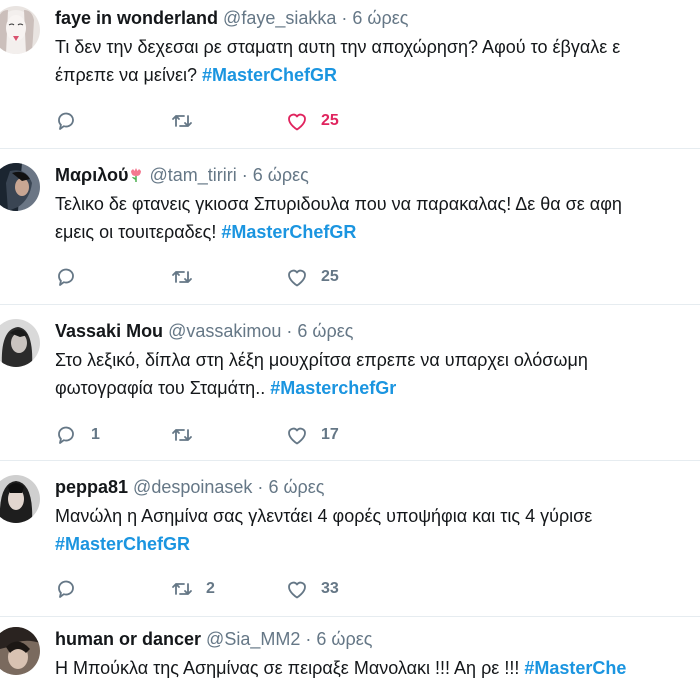 This screenshot has height=700, width=700. Describe the element at coordinates (136, 175) in the screenshot. I see `tulip-emoji-icon` at that location.